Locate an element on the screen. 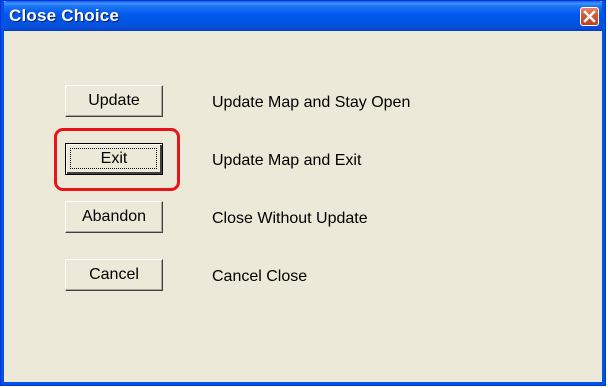 The image size is (608, 388). update-button-label: Update is located at coordinates (114, 100).